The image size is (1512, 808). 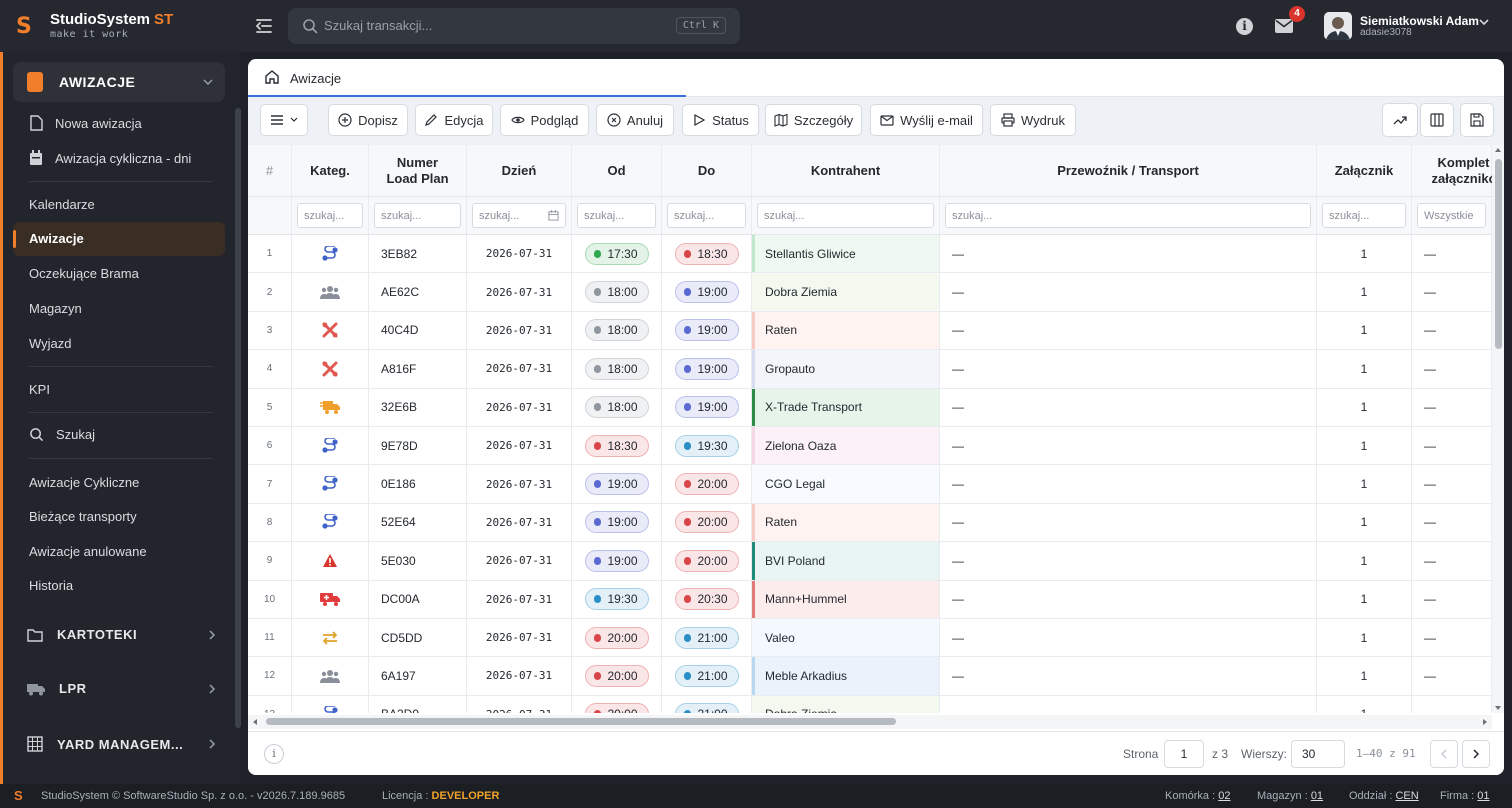 I want to click on scroll-up-icon, so click(x=1498, y=150).